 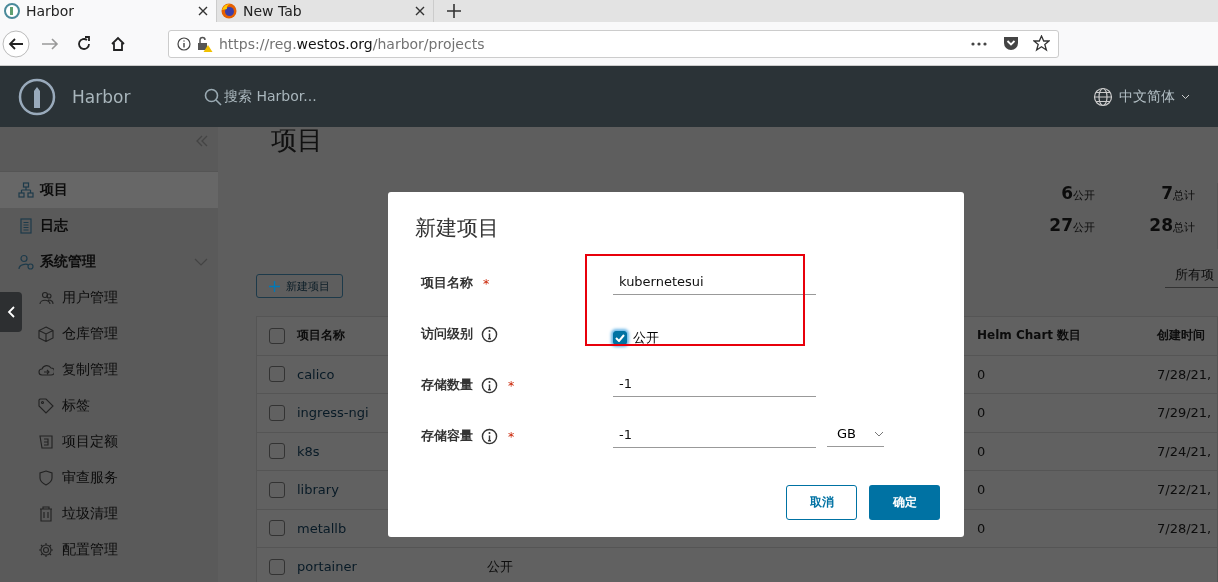 What do you see at coordinates (1184, 490) in the screenshot?
I see `table-cell: 7/22/21,` at bounding box center [1184, 490].